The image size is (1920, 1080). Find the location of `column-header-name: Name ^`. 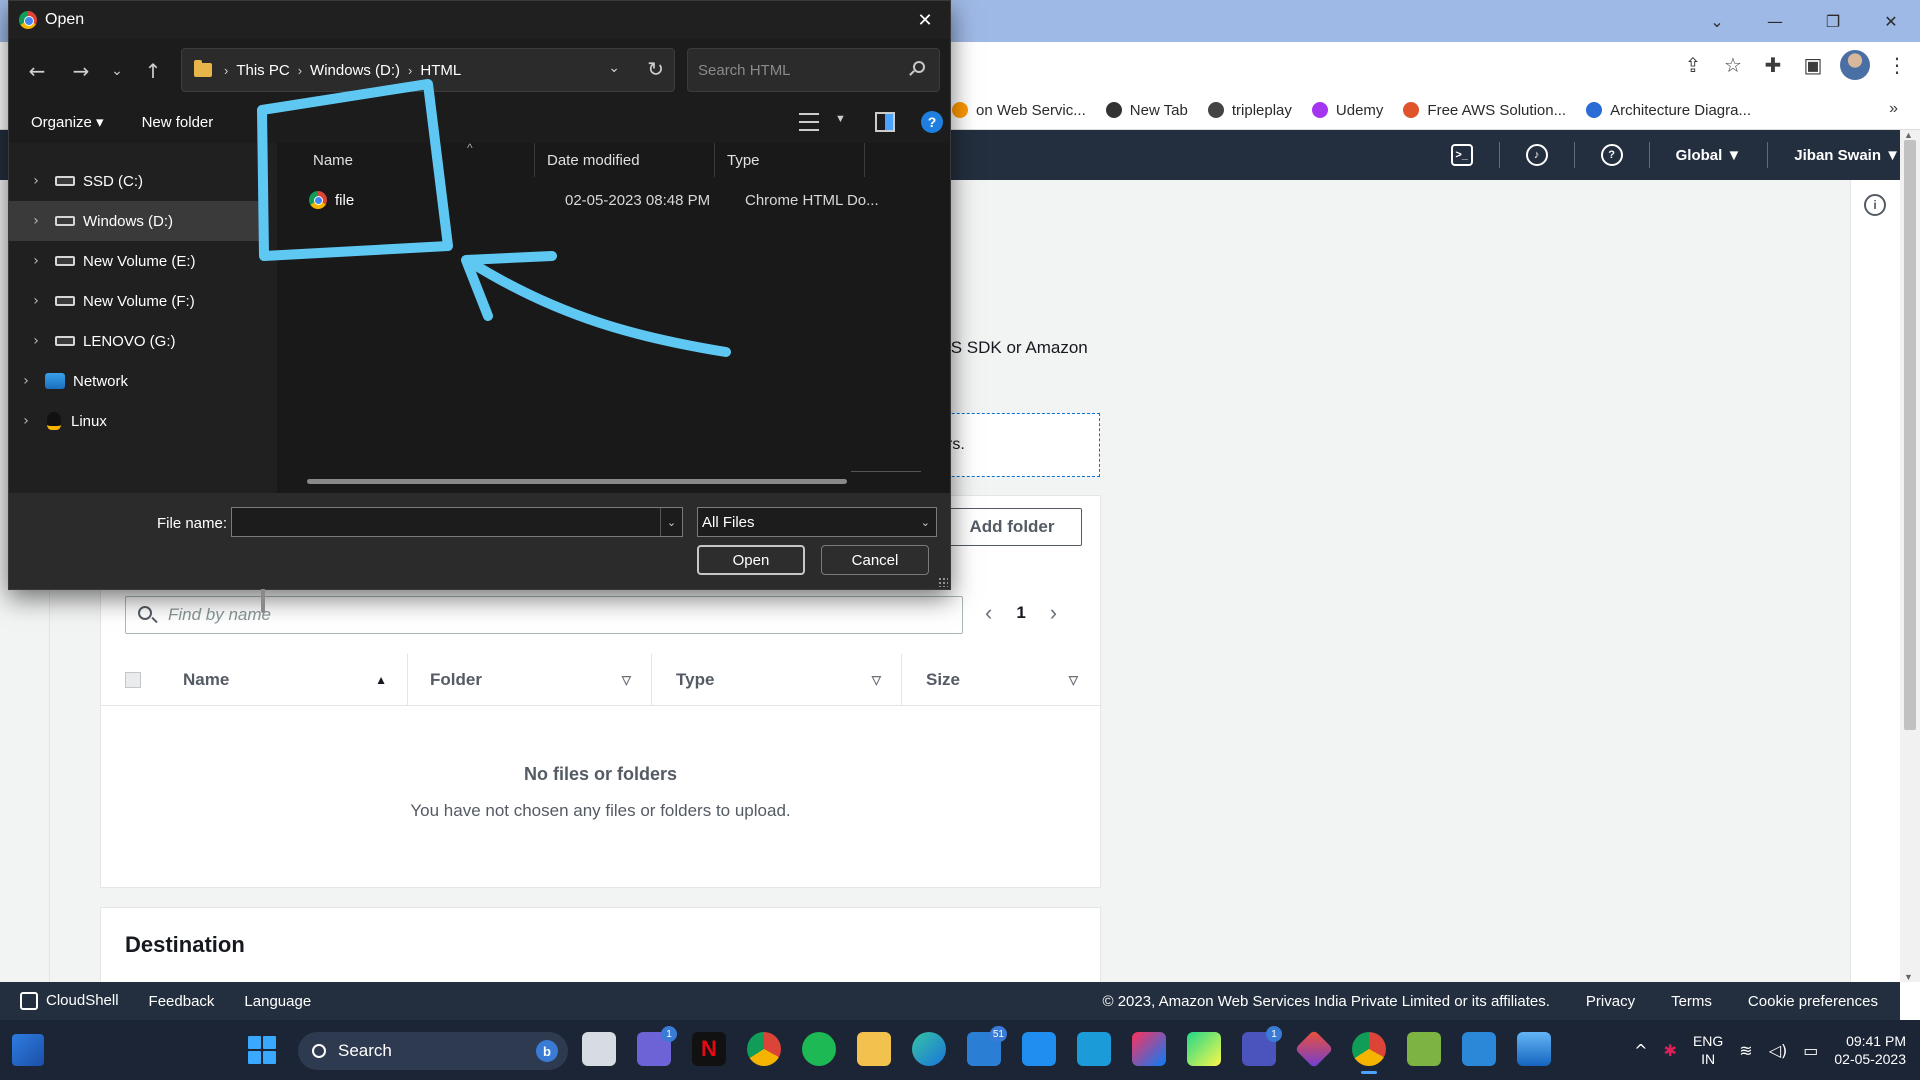

column-header-name: Name ^ is located at coordinates (406, 159).